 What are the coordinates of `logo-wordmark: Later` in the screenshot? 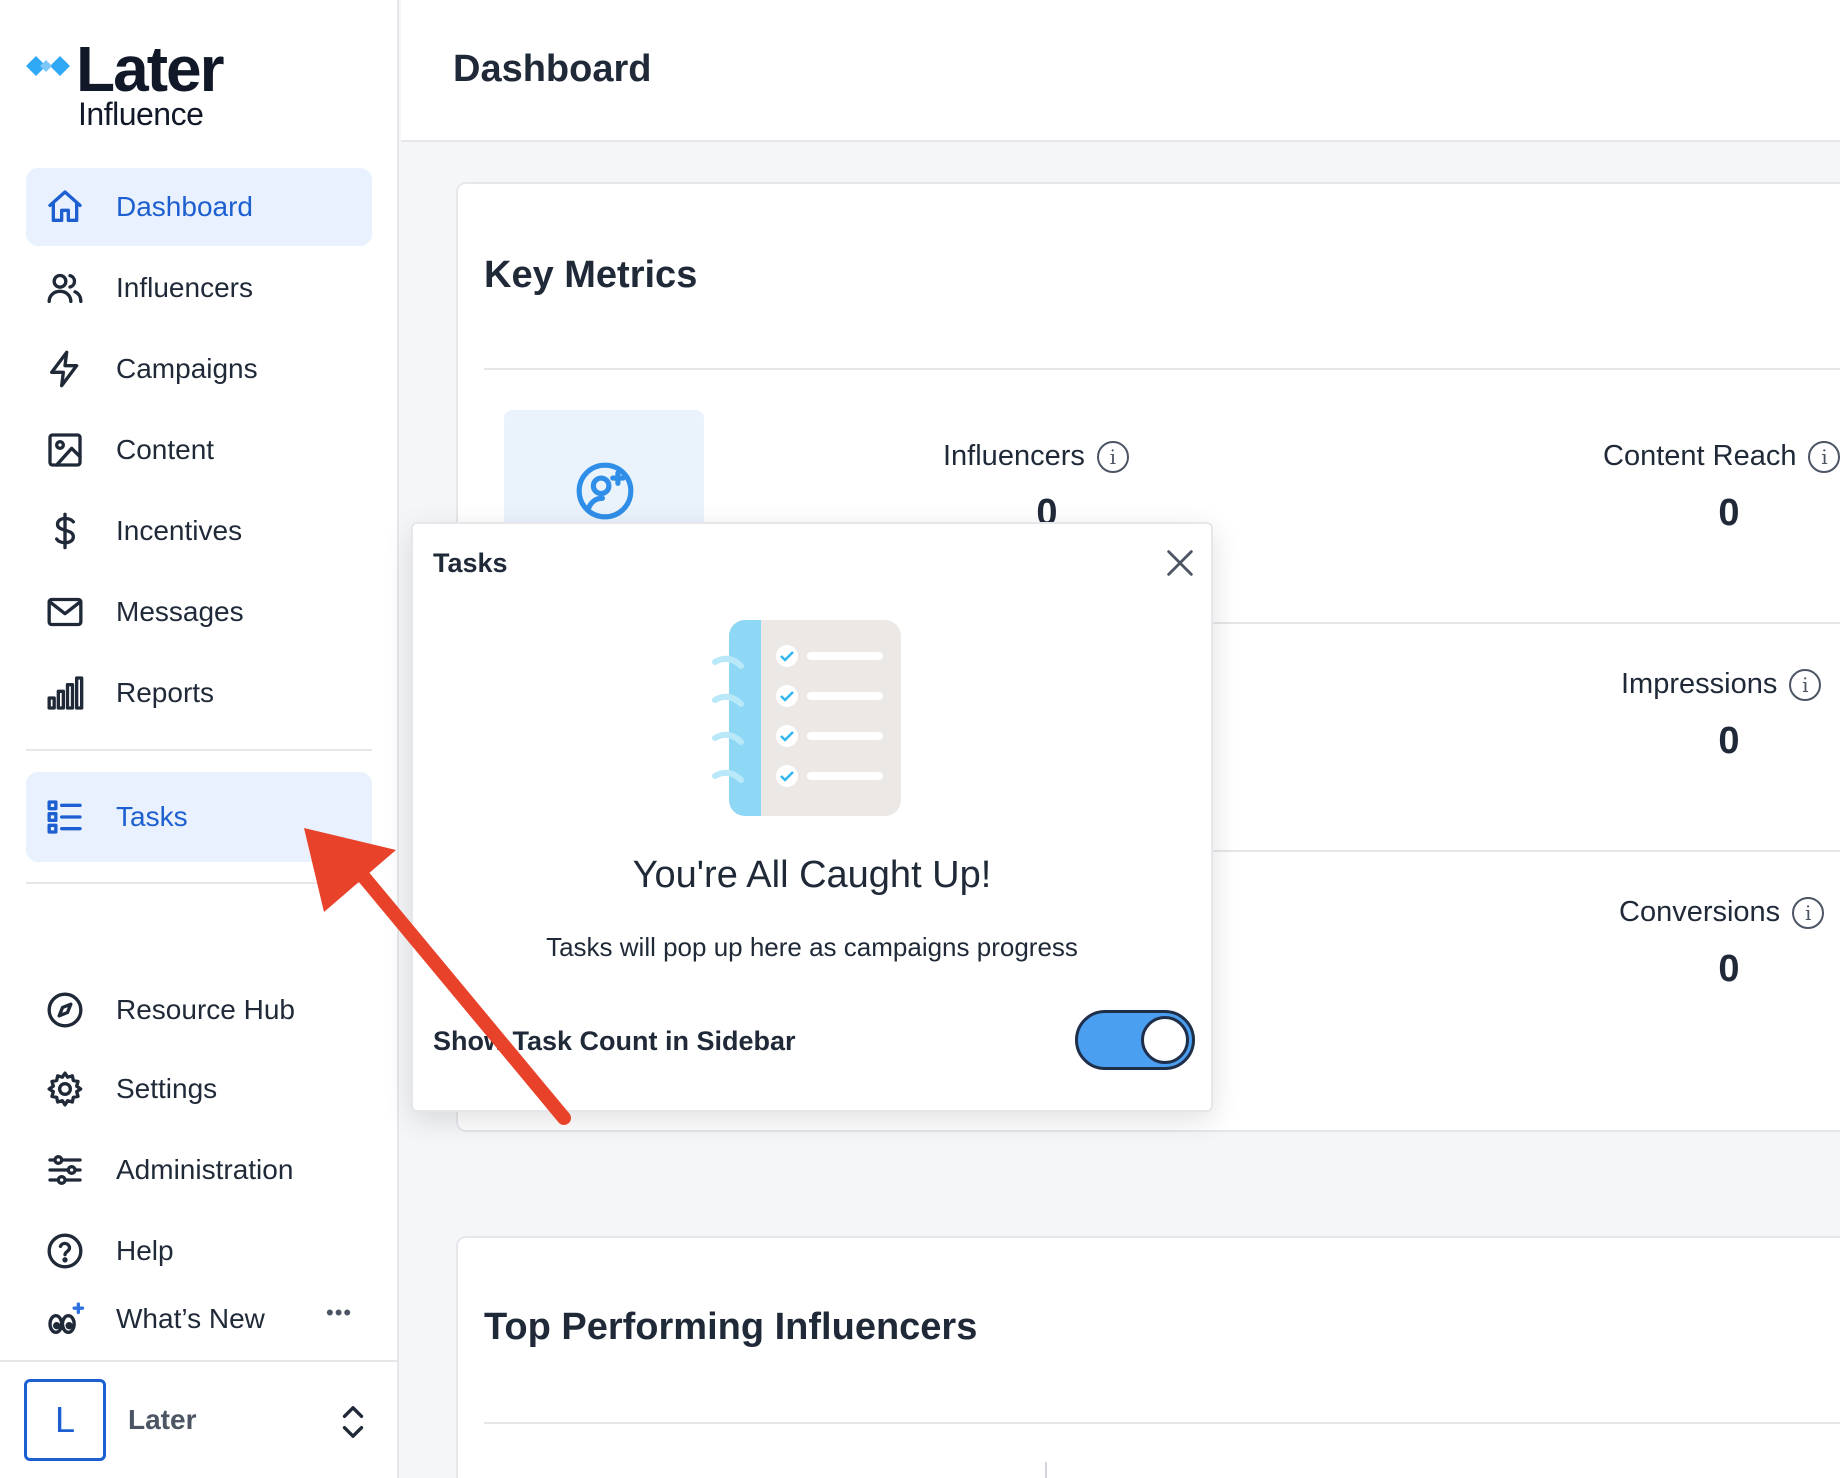 It's located at (150, 69).